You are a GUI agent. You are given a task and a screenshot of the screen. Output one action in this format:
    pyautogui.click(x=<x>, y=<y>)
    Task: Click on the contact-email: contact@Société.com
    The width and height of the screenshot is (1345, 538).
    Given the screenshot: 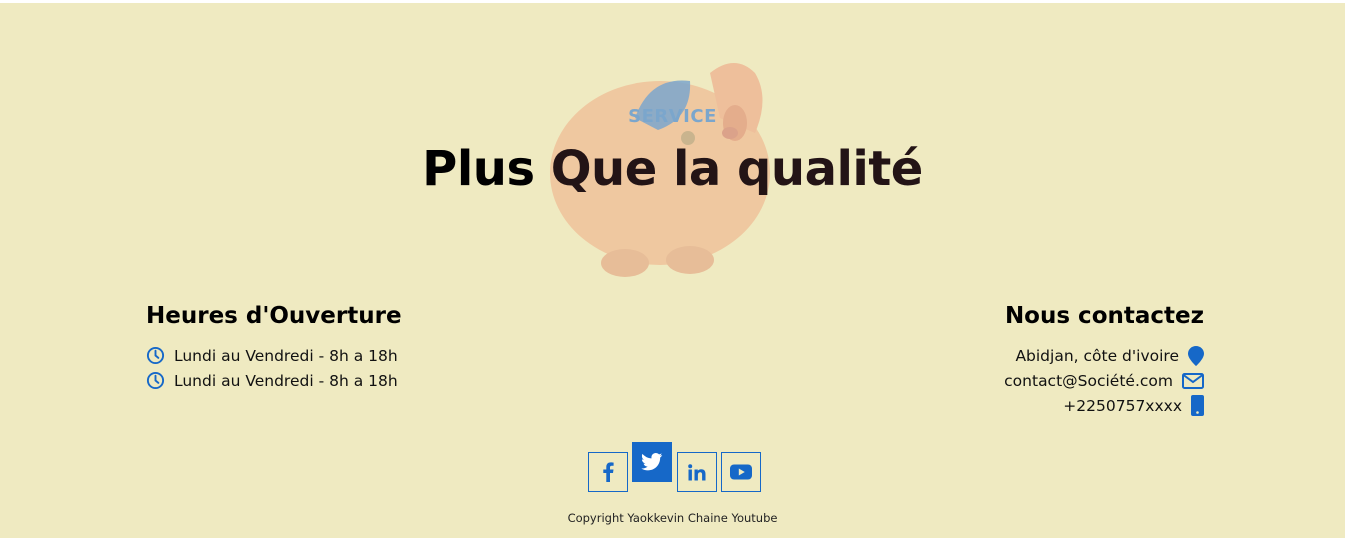 What is the action you would take?
    pyautogui.click(x=1104, y=380)
    